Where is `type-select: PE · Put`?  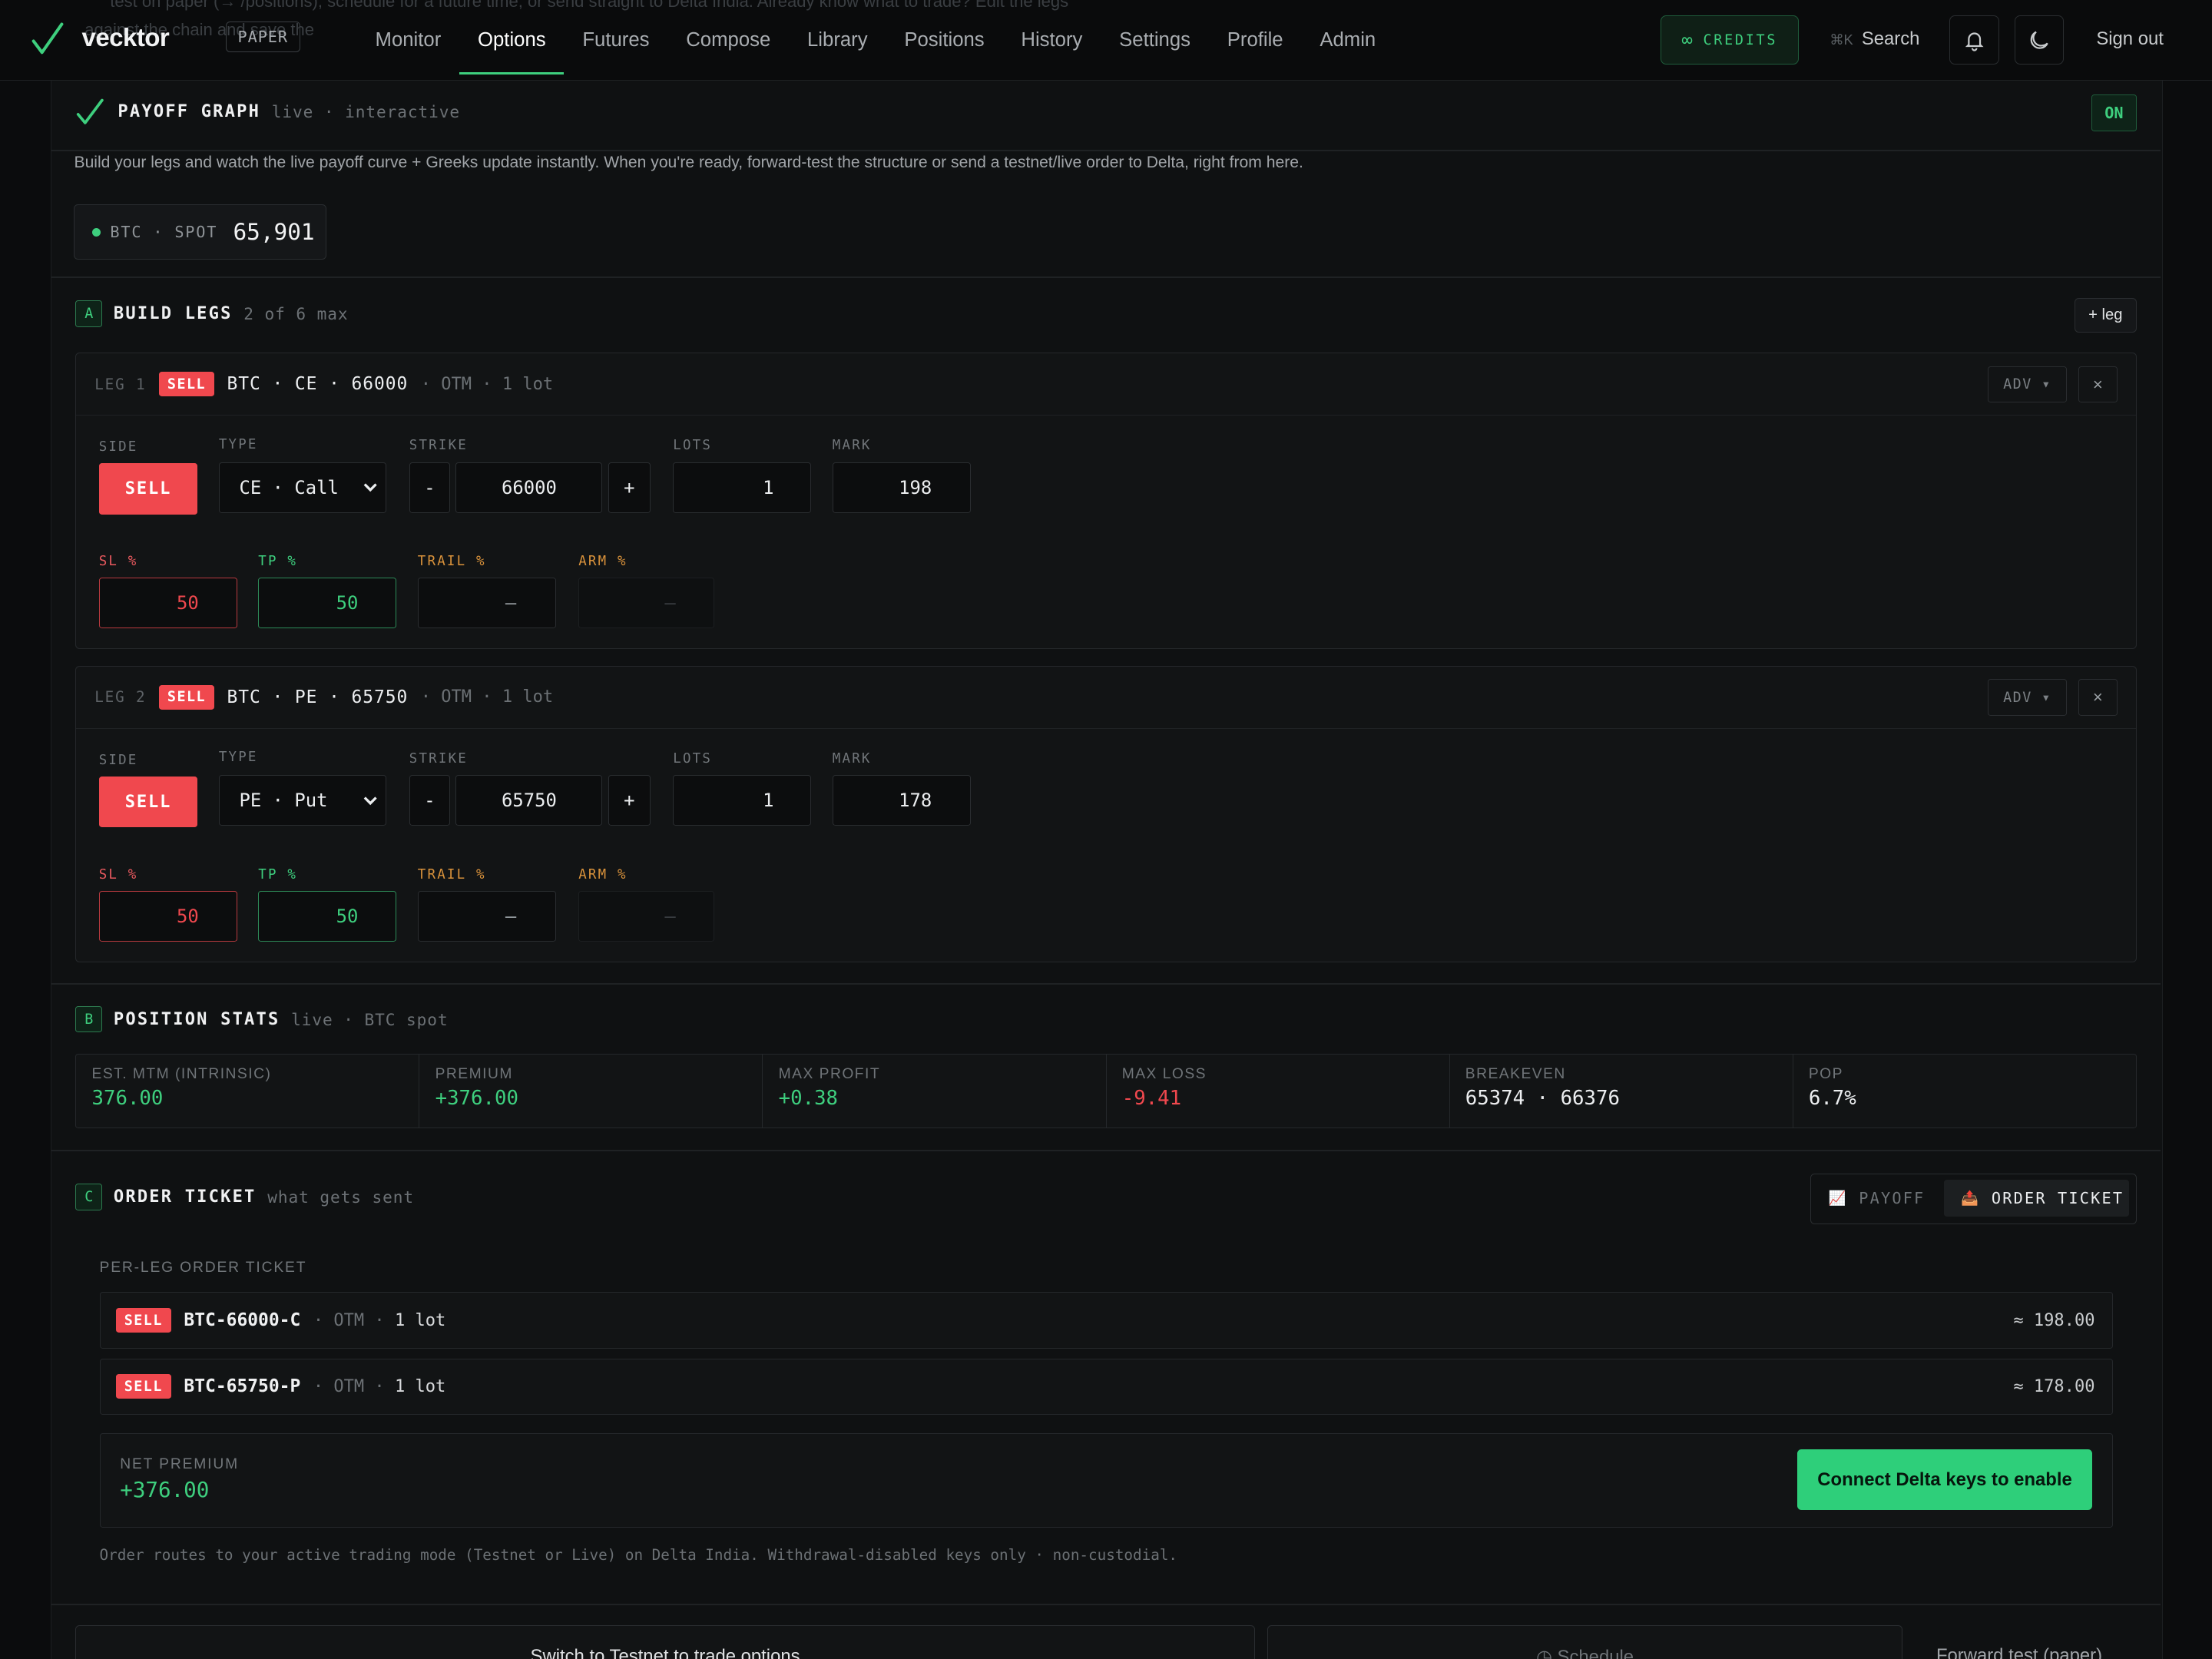 type-select: PE · Put is located at coordinates (302, 801).